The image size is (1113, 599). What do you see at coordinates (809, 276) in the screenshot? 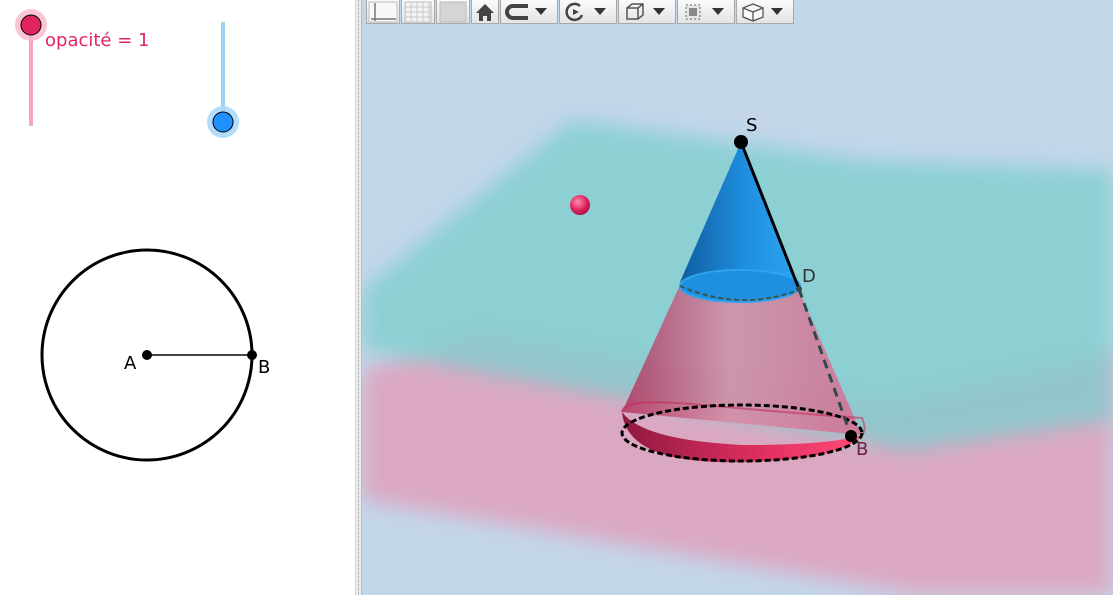
I see `point-d-label: D` at bounding box center [809, 276].